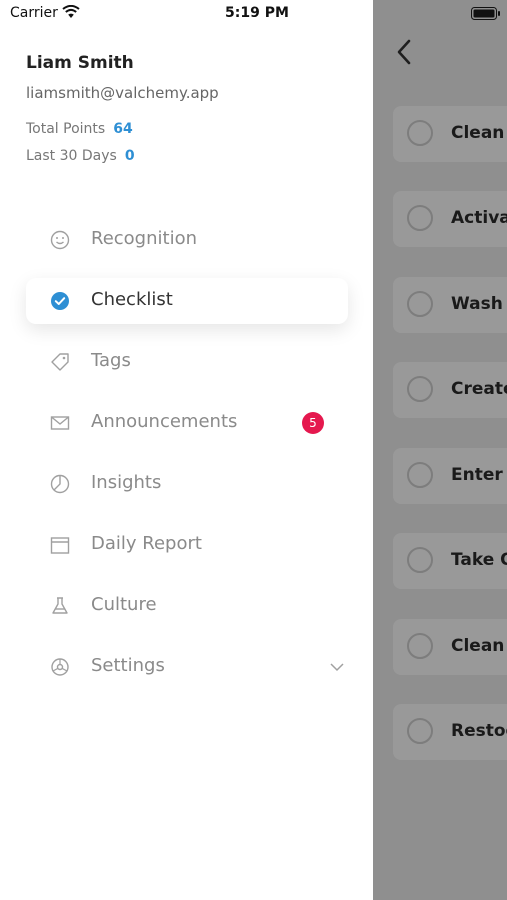  I want to click on battery-icon, so click(485, 13).